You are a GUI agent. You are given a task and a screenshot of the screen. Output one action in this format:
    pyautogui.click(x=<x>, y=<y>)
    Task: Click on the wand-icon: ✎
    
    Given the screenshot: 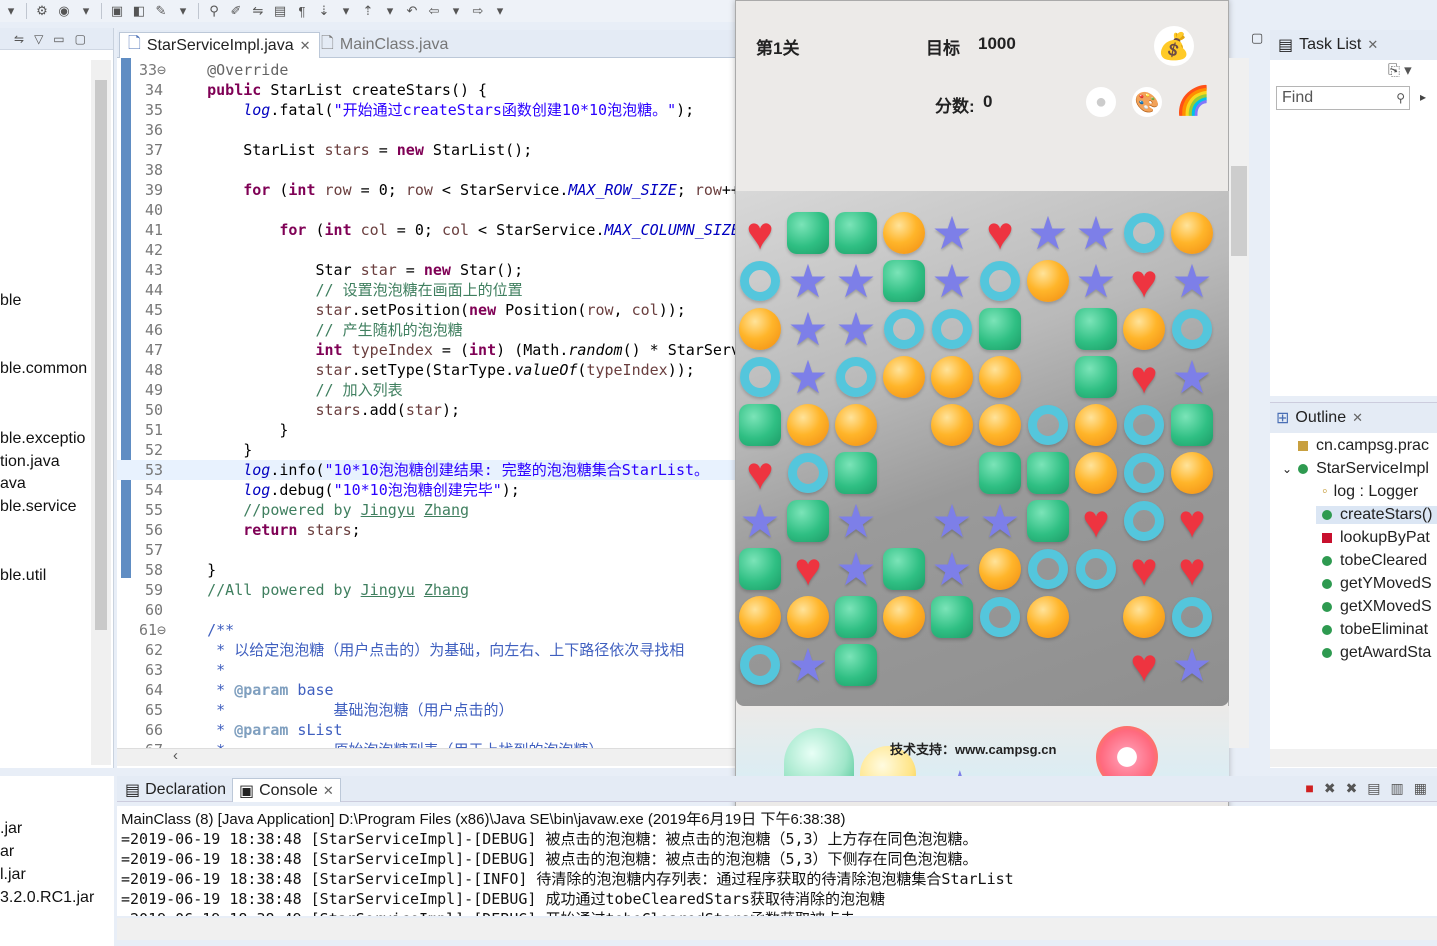 What is the action you would take?
    pyautogui.click(x=161, y=11)
    